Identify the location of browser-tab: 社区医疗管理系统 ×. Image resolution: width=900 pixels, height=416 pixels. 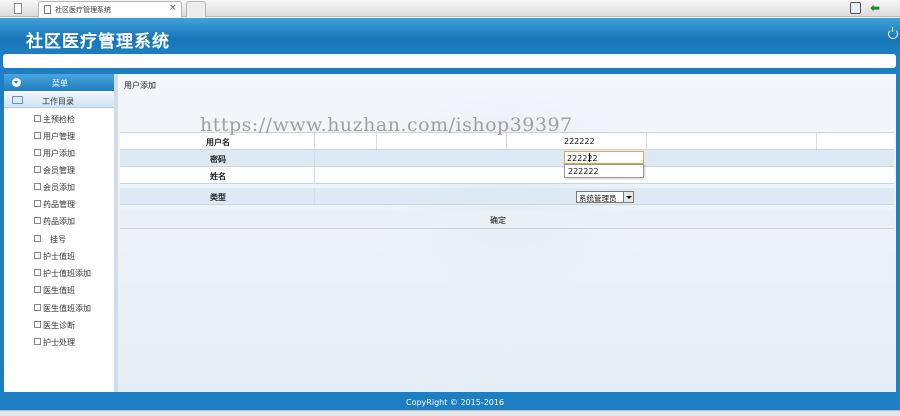
(110, 9).